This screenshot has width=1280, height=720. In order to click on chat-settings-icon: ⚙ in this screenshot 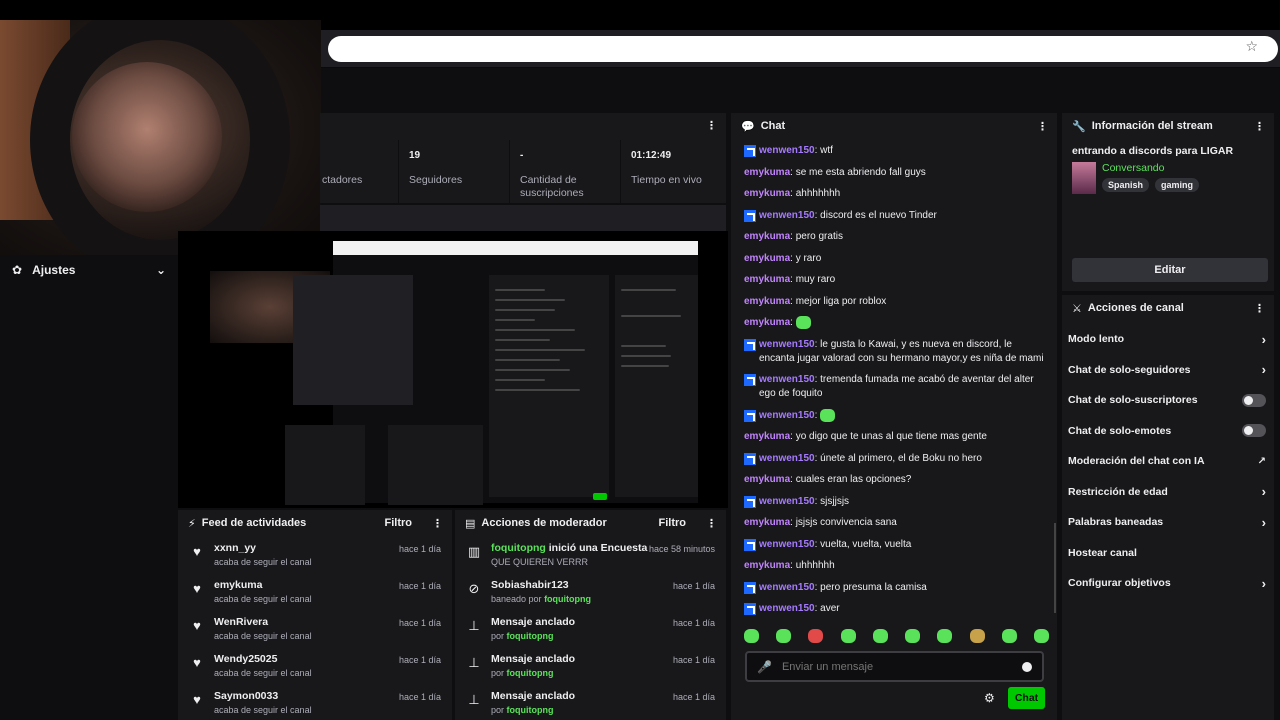, I will do `click(989, 698)`.